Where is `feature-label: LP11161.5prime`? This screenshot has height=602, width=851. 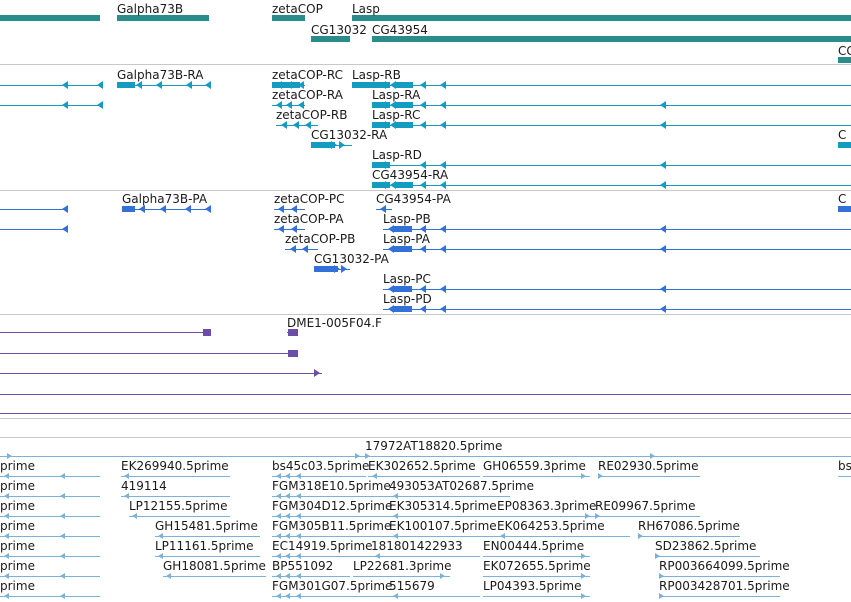 feature-label: LP11161.5prime is located at coordinates (204, 546).